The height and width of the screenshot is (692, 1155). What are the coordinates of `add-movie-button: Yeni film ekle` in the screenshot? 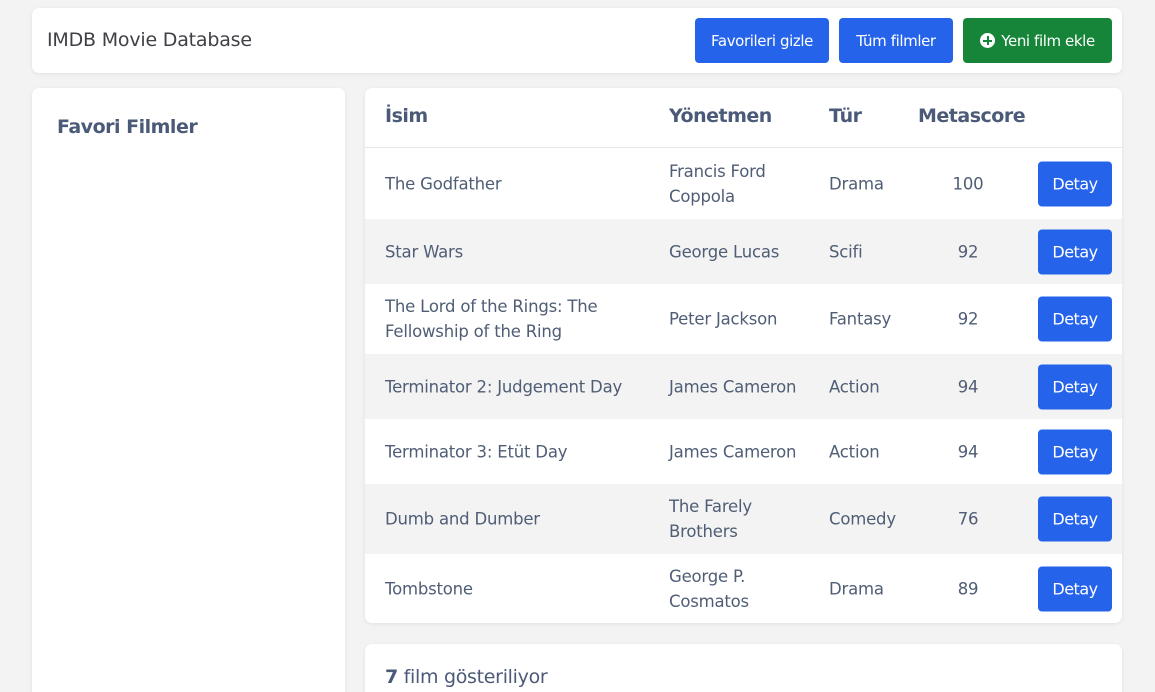 It's located at (1037, 40).